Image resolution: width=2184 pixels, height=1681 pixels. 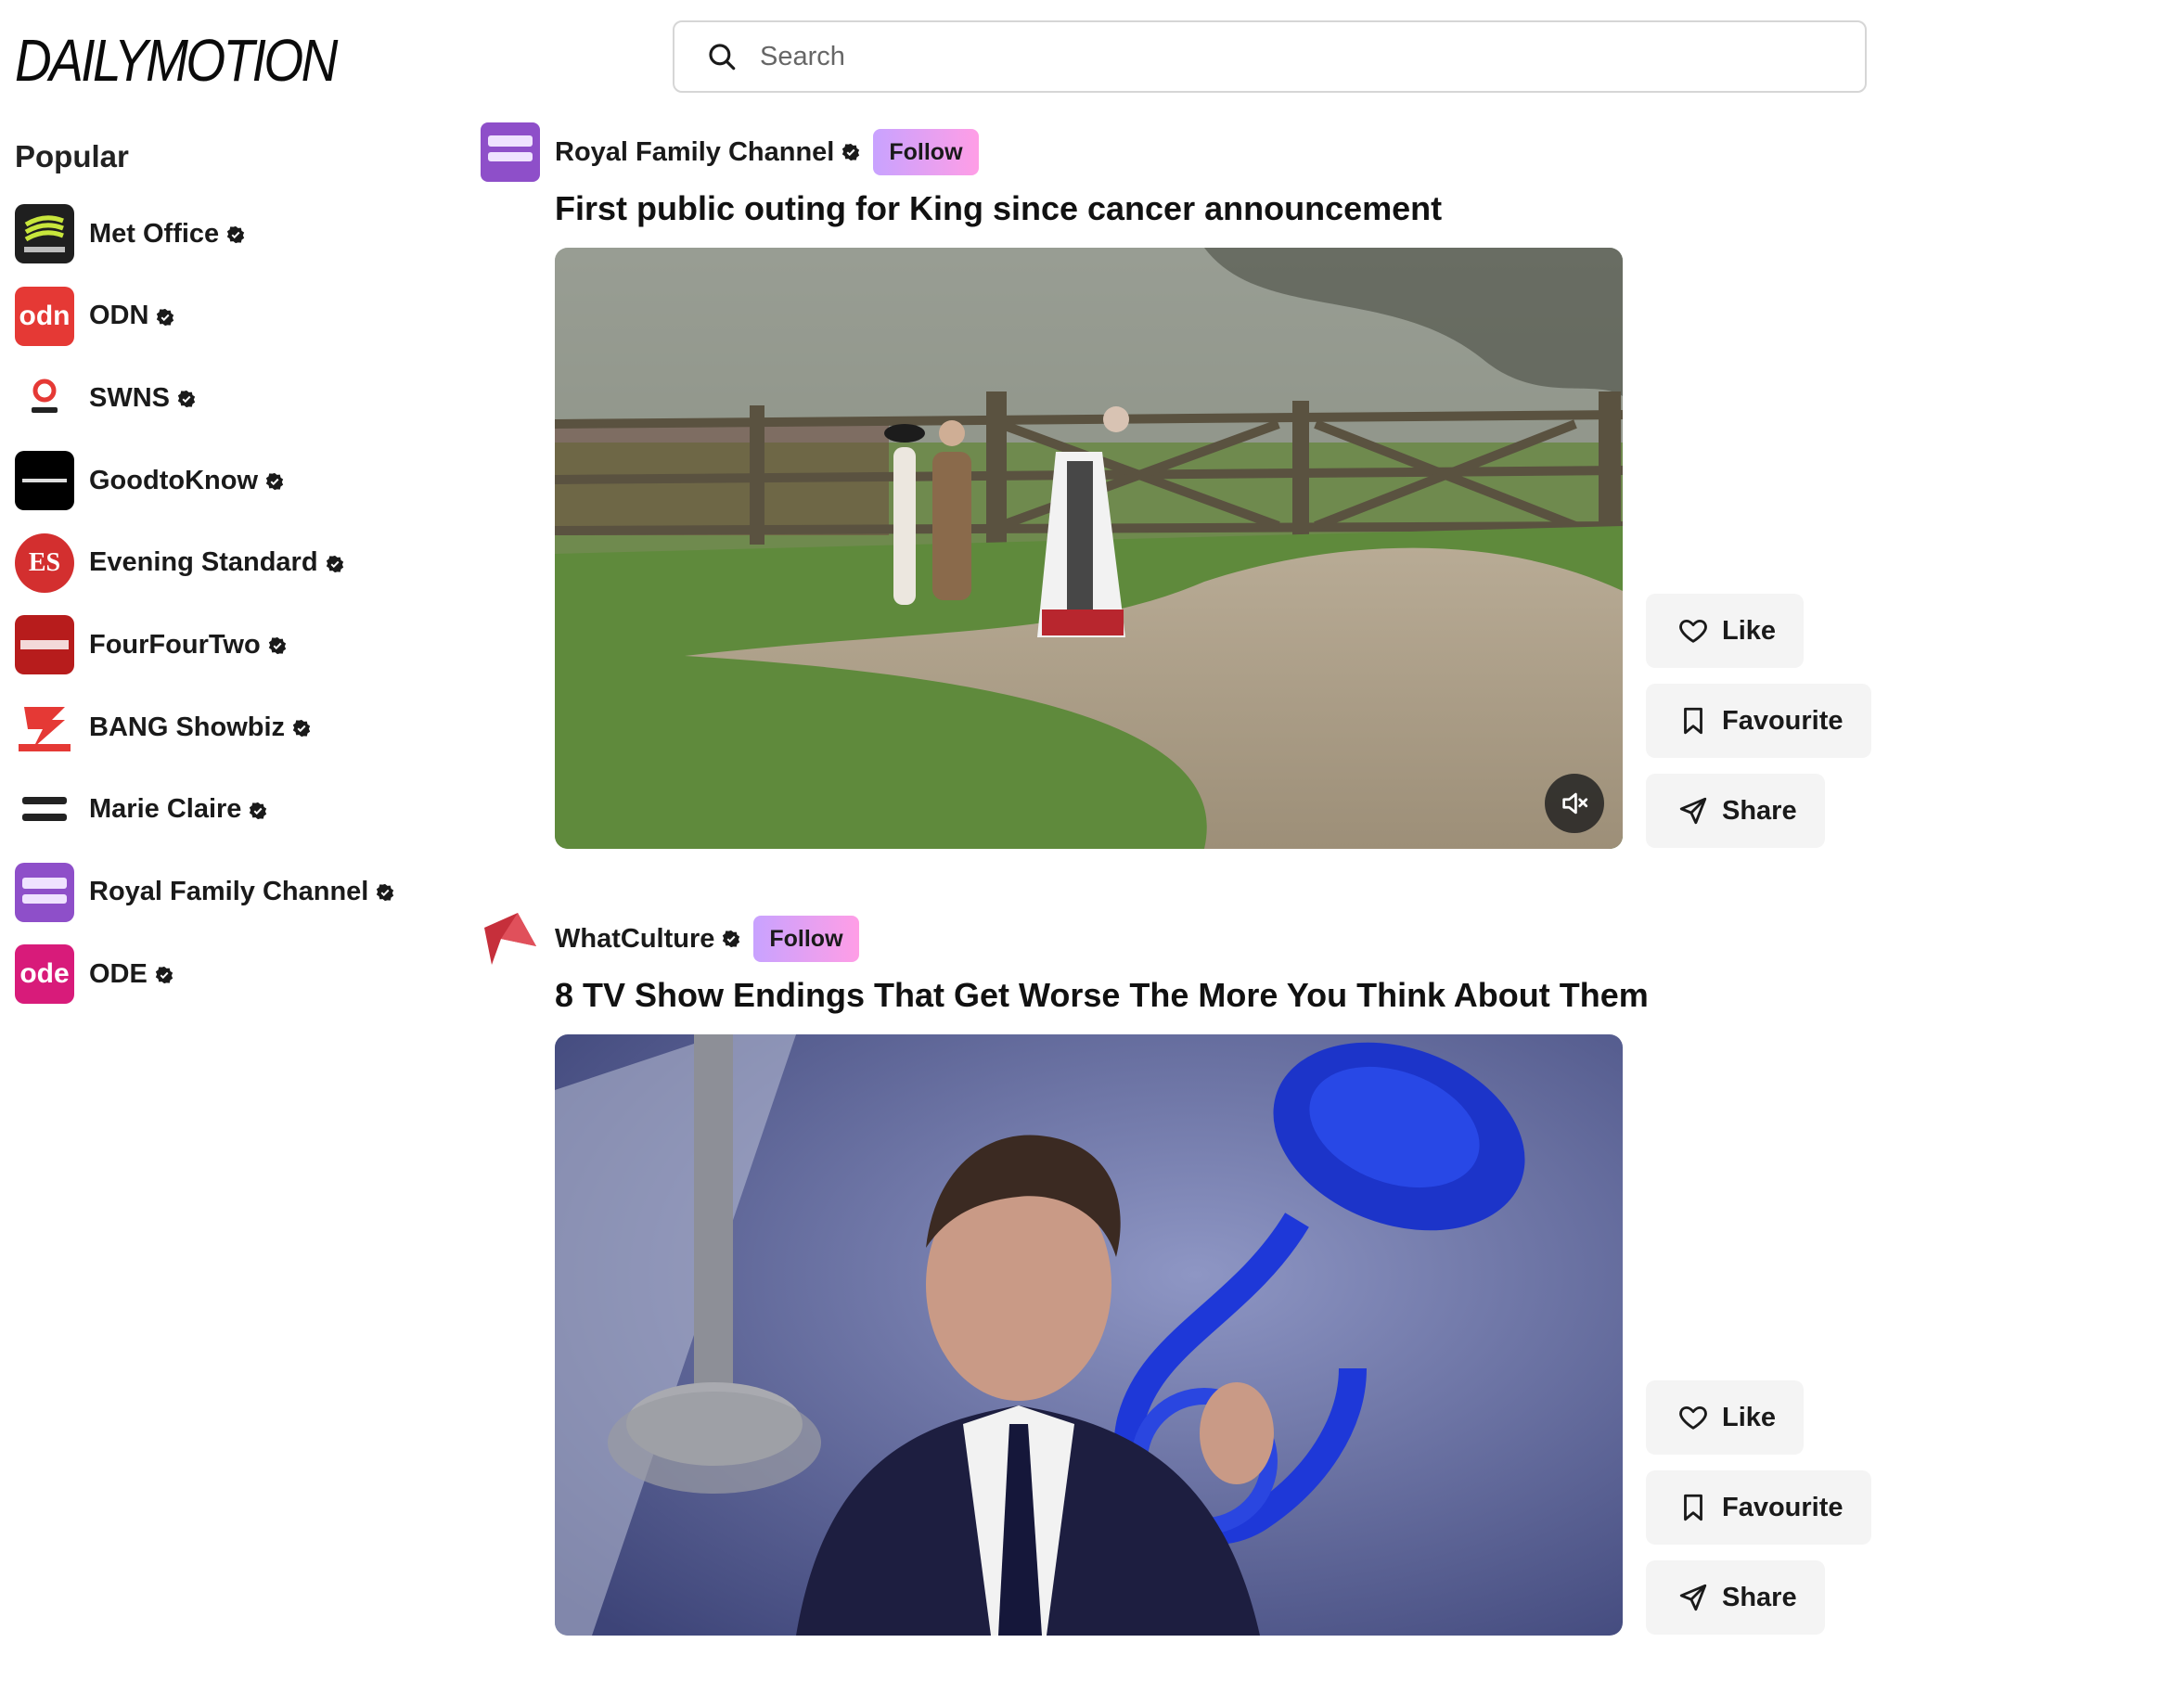 I want to click on search-input, so click(x=1270, y=56).